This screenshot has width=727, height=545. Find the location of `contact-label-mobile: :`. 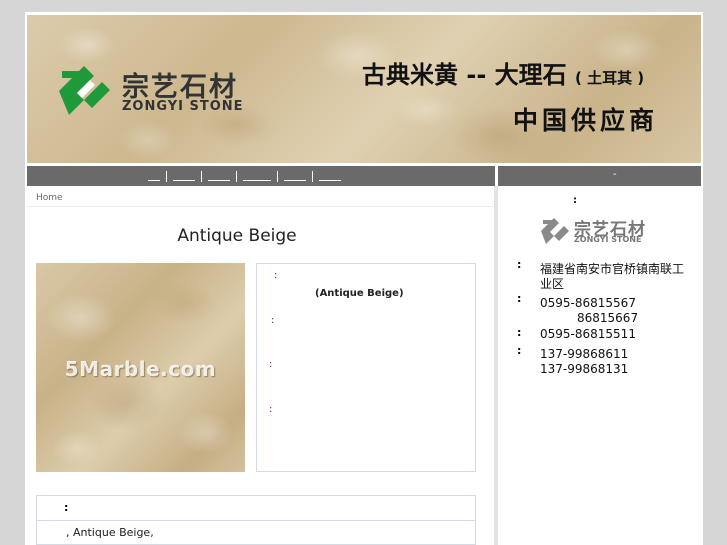

contact-label-mobile: : is located at coordinates (519, 350).